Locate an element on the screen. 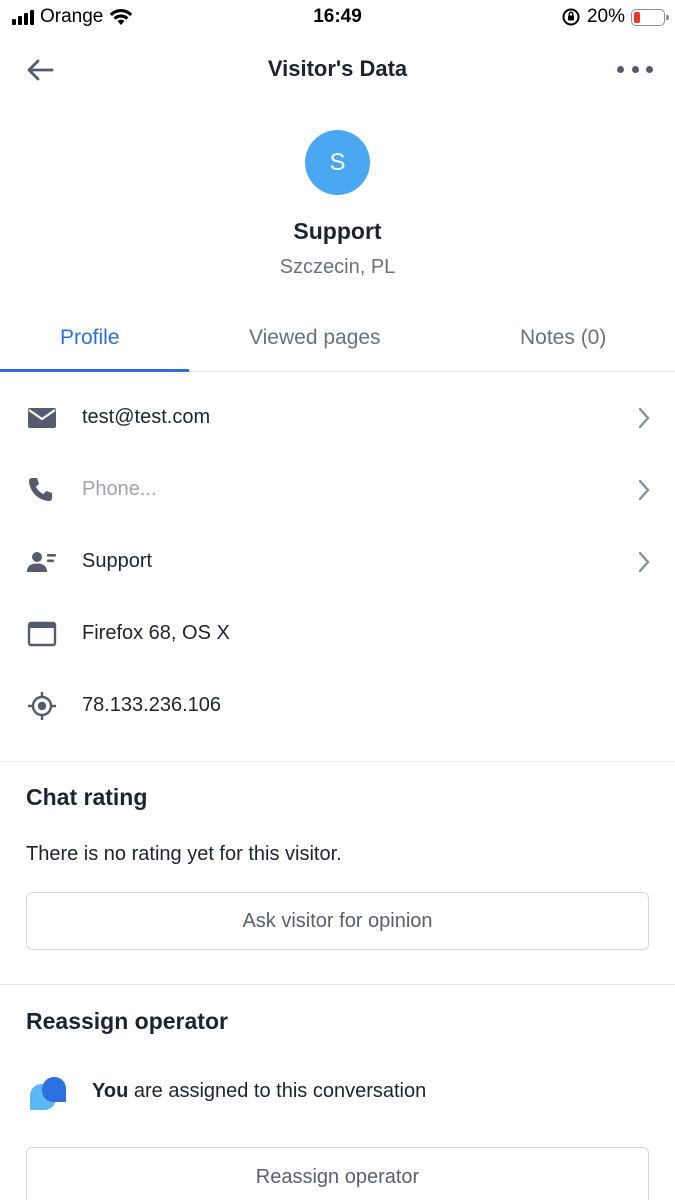 The image size is (675, 1200). name-row: Support is located at coordinates (337, 562).